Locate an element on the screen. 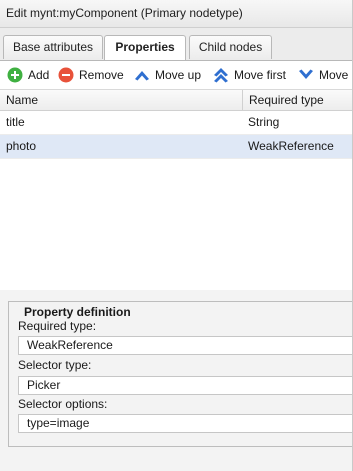 The image size is (353, 471). required-type-label: Required type: is located at coordinates (57, 326).